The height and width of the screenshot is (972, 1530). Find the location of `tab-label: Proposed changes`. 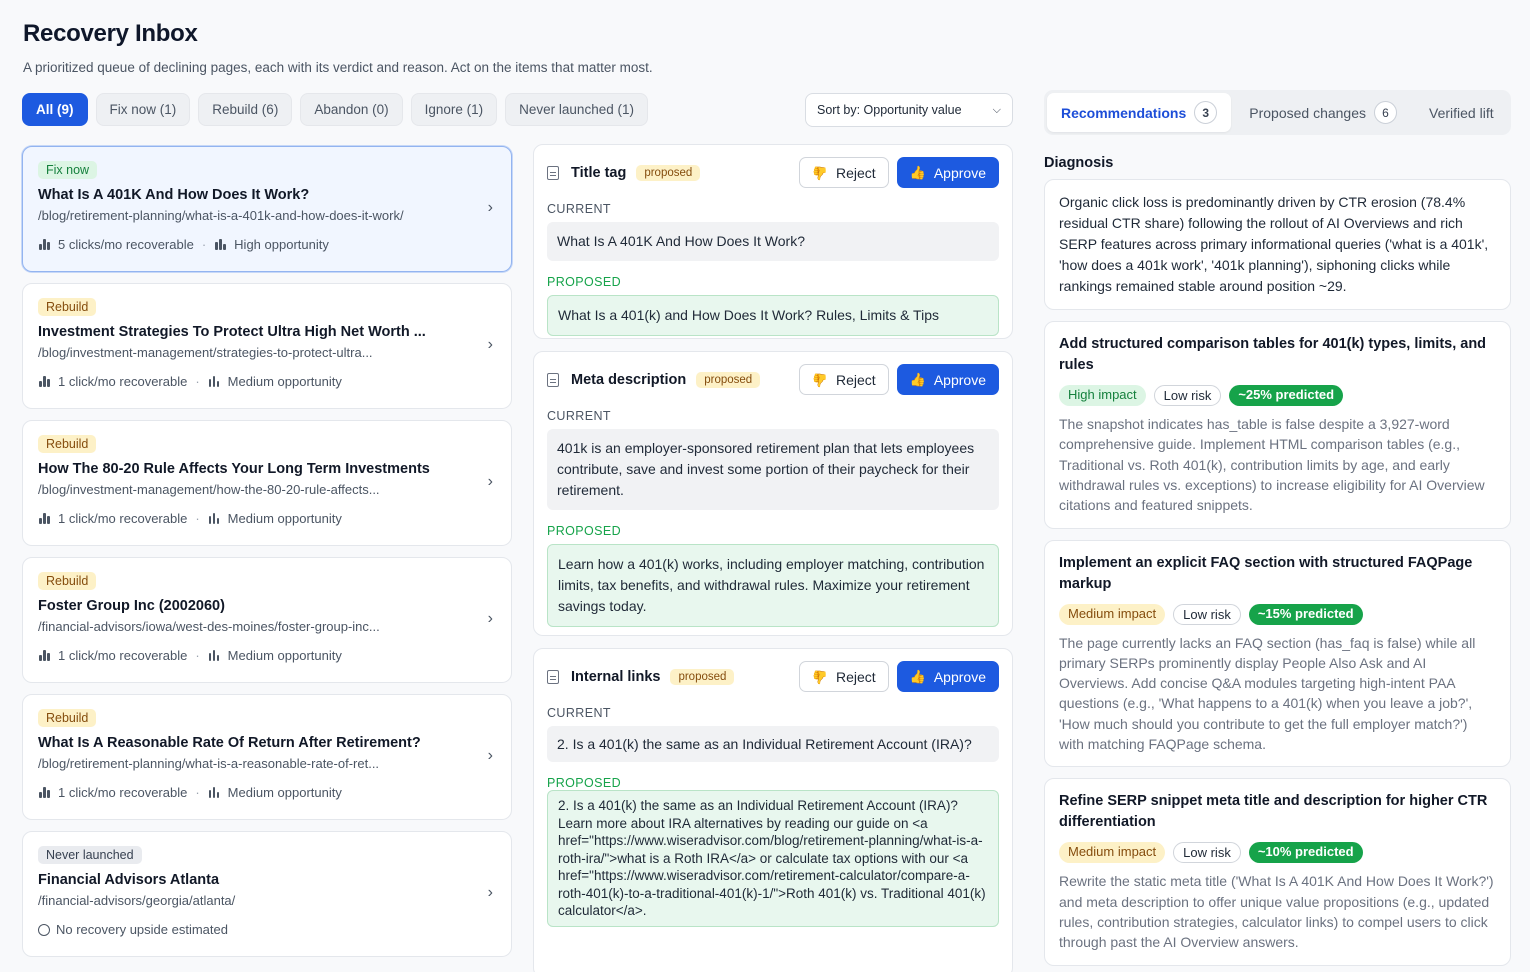

tab-label: Proposed changes is located at coordinates (1308, 112).